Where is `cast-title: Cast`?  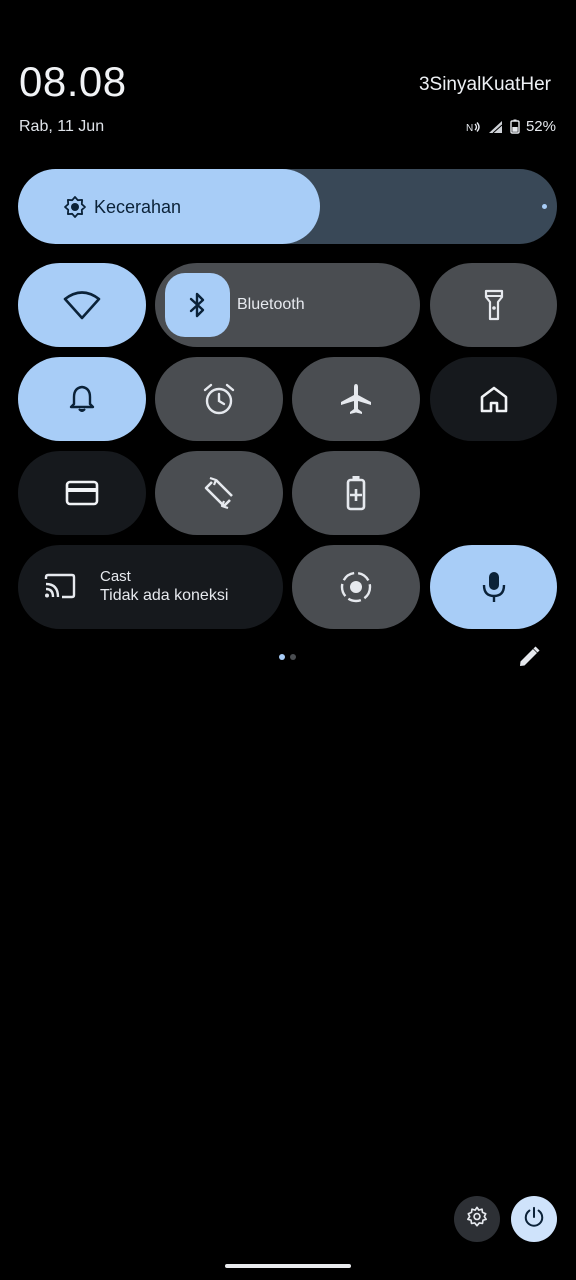
cast-title: Cast is located at coordinates (115, 576).